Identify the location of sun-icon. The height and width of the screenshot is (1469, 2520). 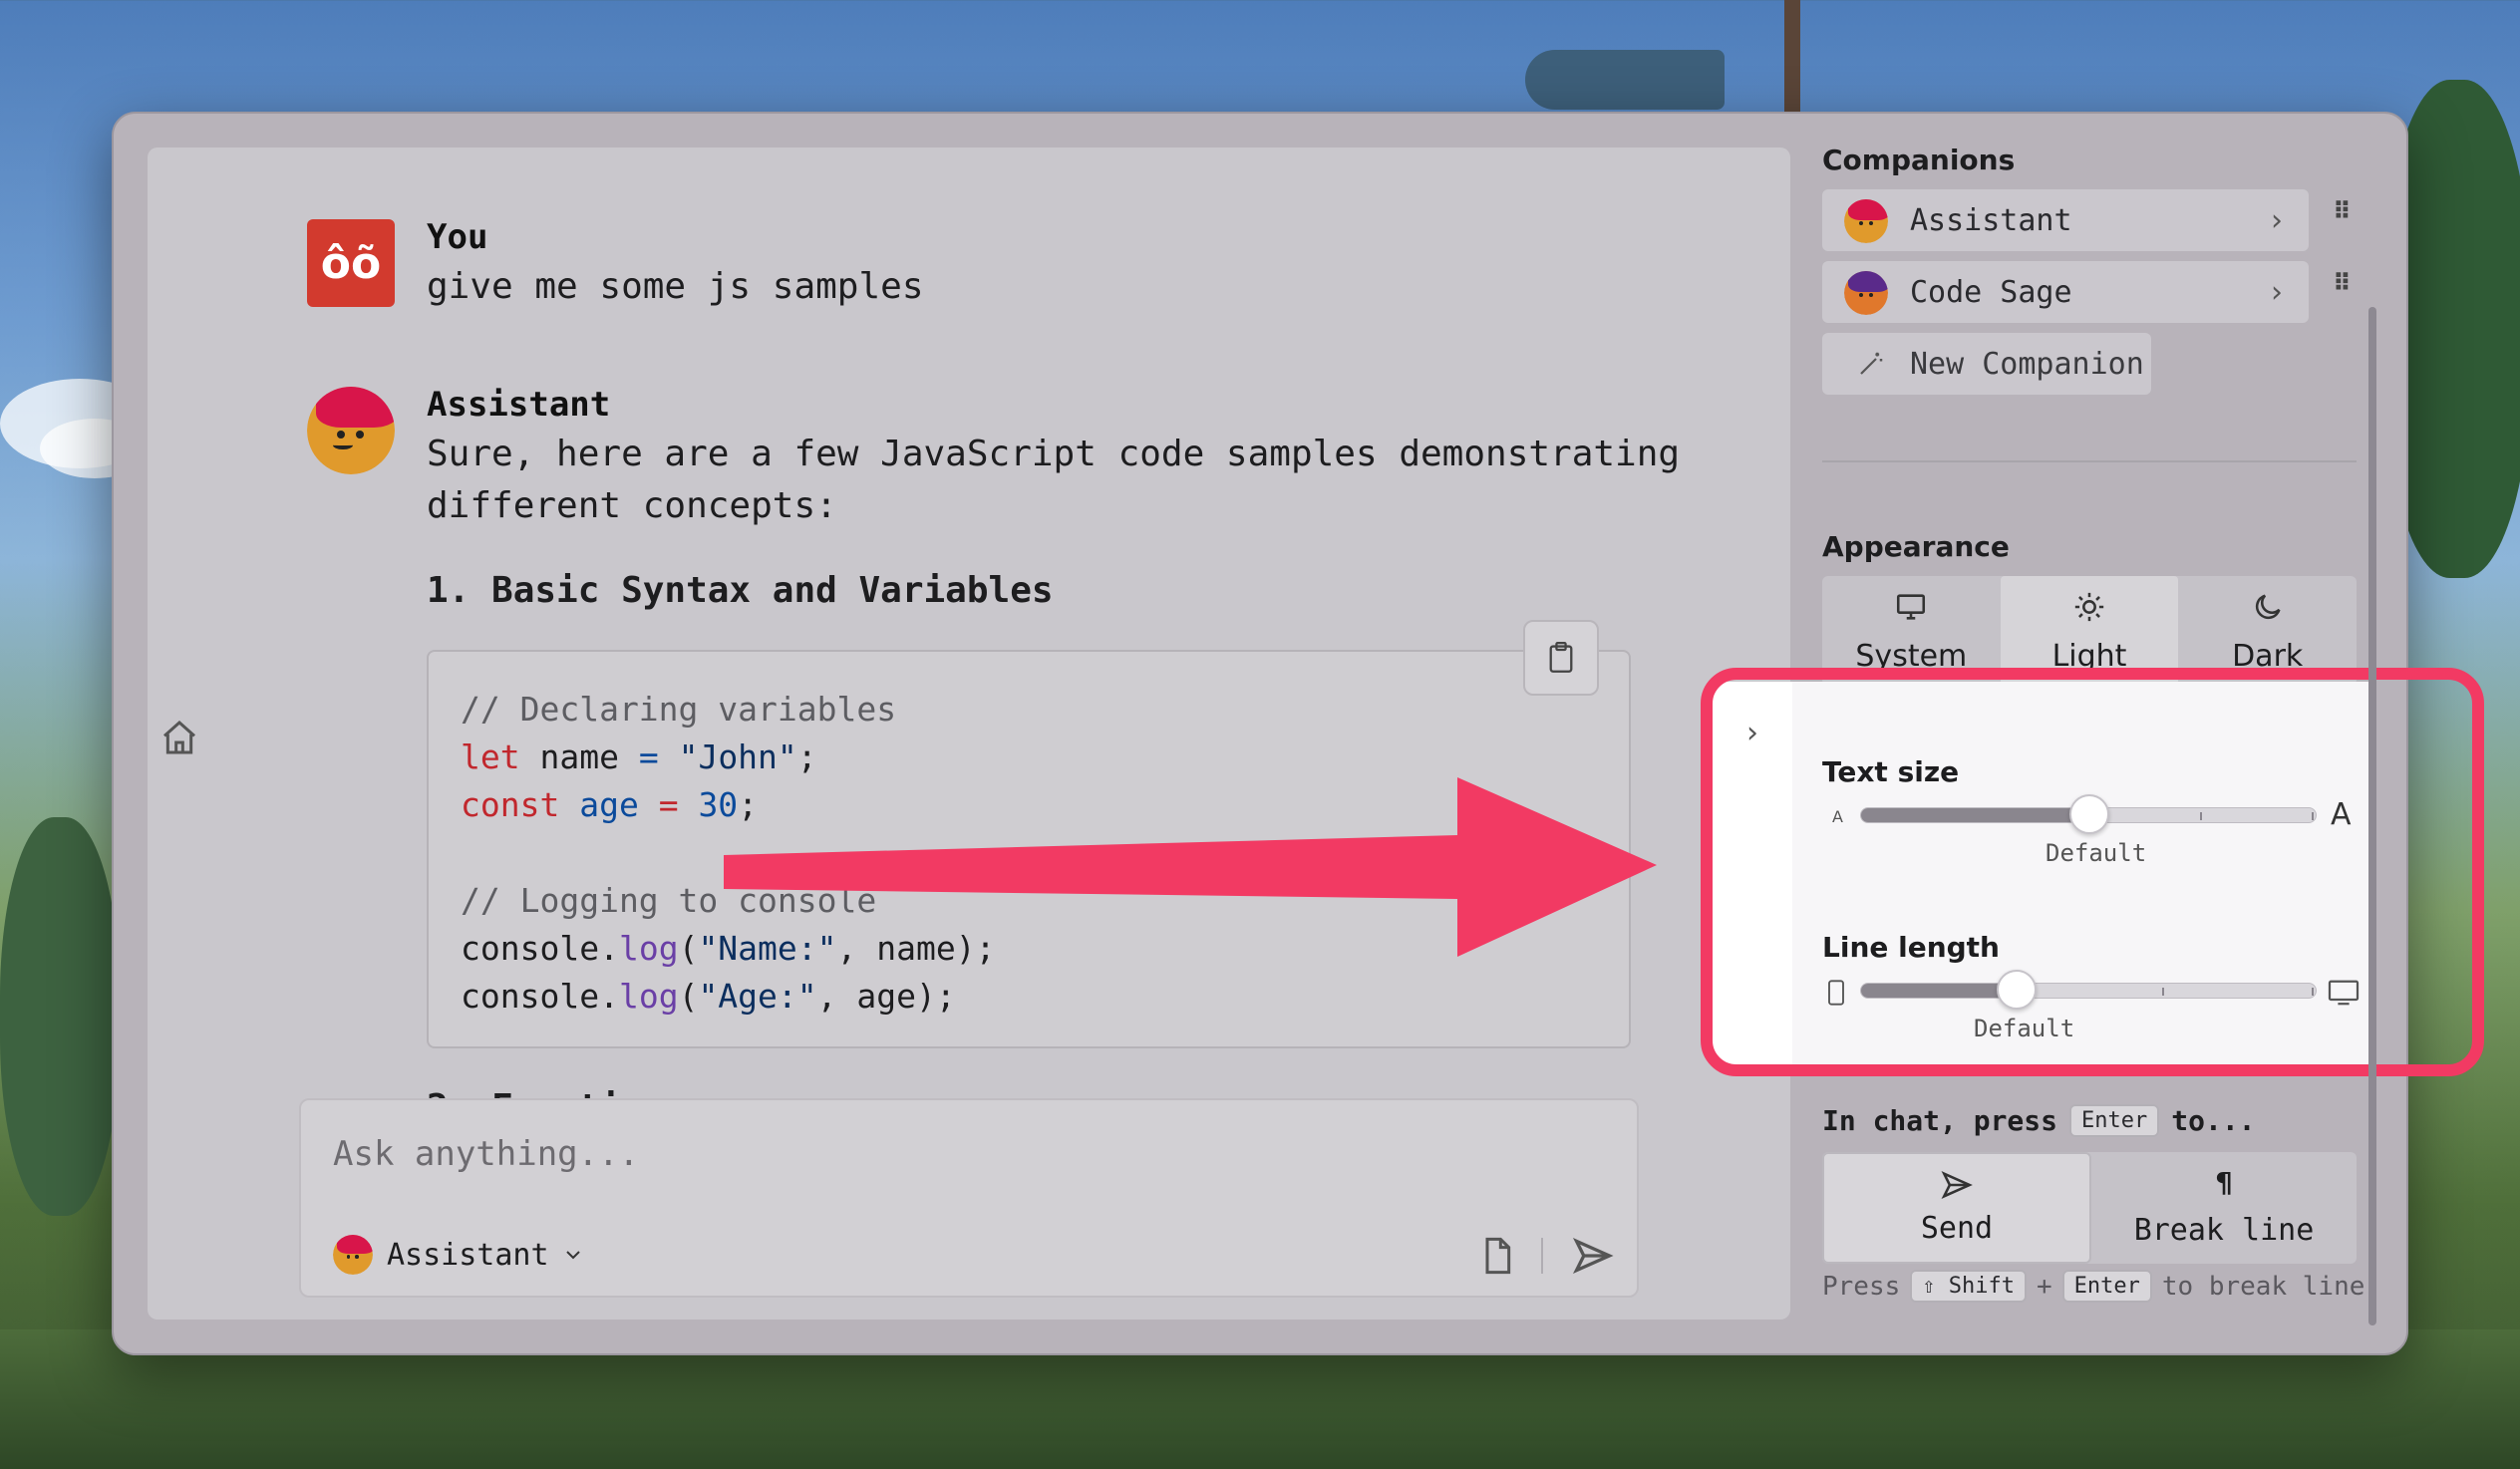
(2089, 607).